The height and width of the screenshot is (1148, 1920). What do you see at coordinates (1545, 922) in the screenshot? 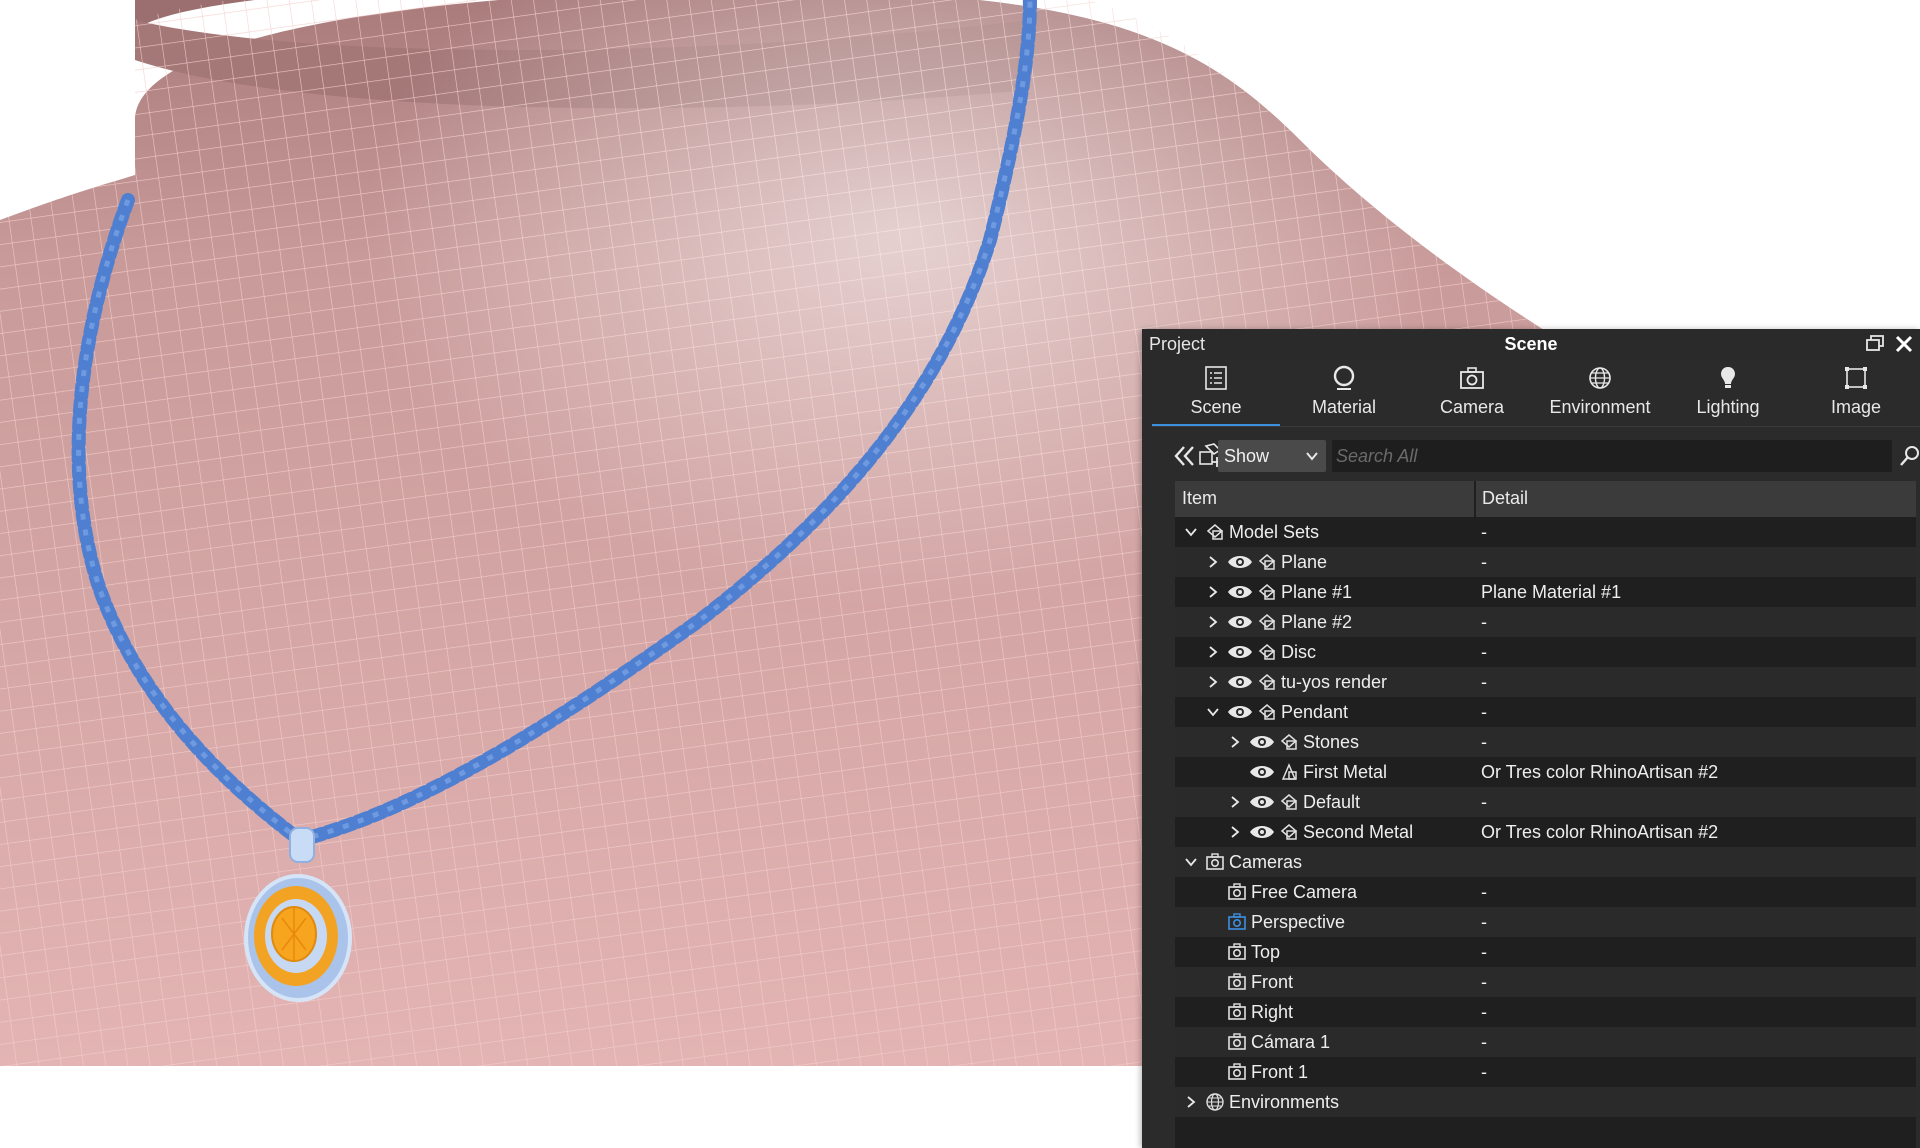
I see `tree-row: Perspective -` at bounding box center [1545, 922].